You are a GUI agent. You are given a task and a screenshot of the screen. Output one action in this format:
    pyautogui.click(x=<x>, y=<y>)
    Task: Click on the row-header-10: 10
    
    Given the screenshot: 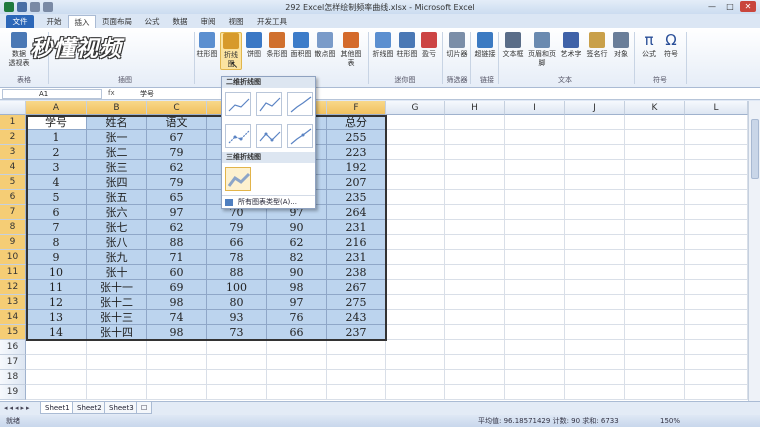 What is the action you would take?
    pyautogui.click(x=13, y=257)
    